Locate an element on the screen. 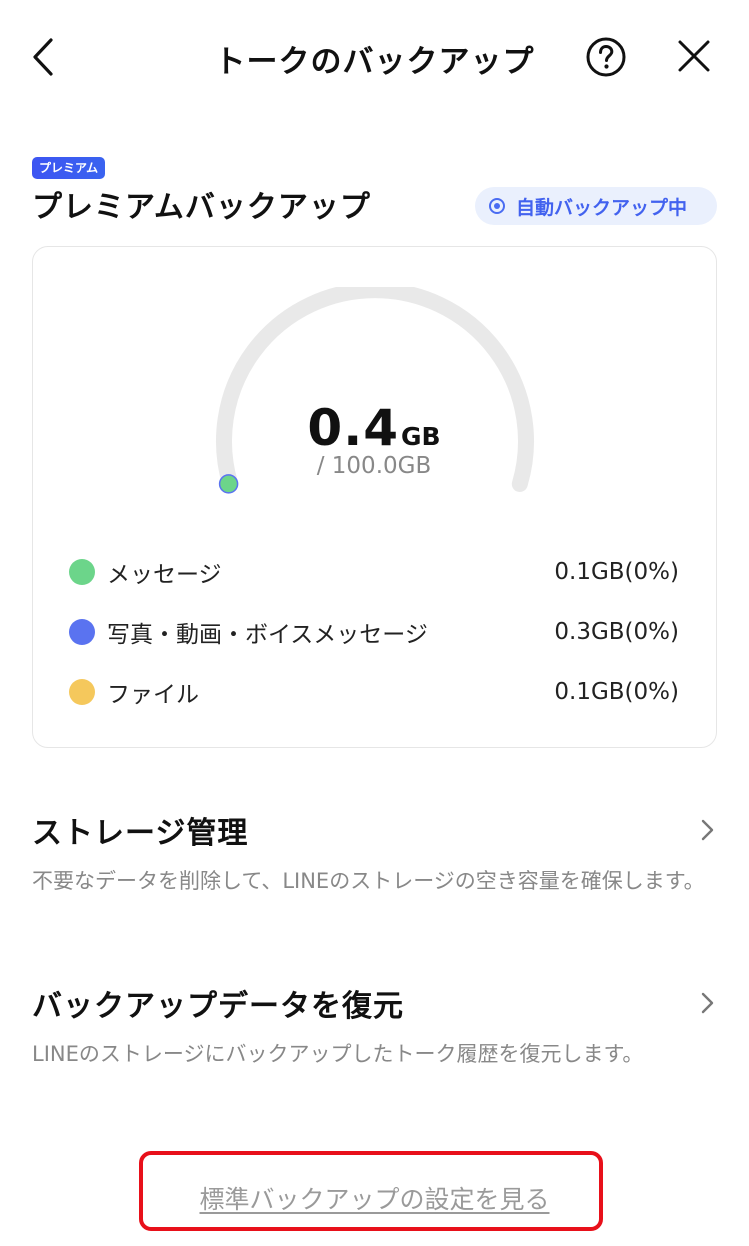 This screenshot has height=1246, width=749. auto-backup-status-chip: 自動バックアップ中 is located at coordinates (596, 206).